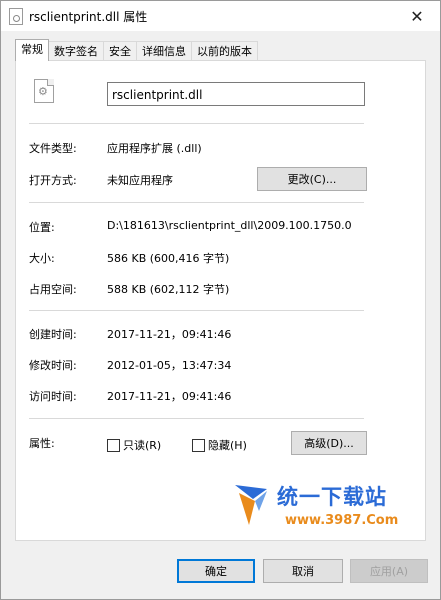 This screenshot has width=441, height=600. I want to click on close-button: ✕, so click(417, 16).